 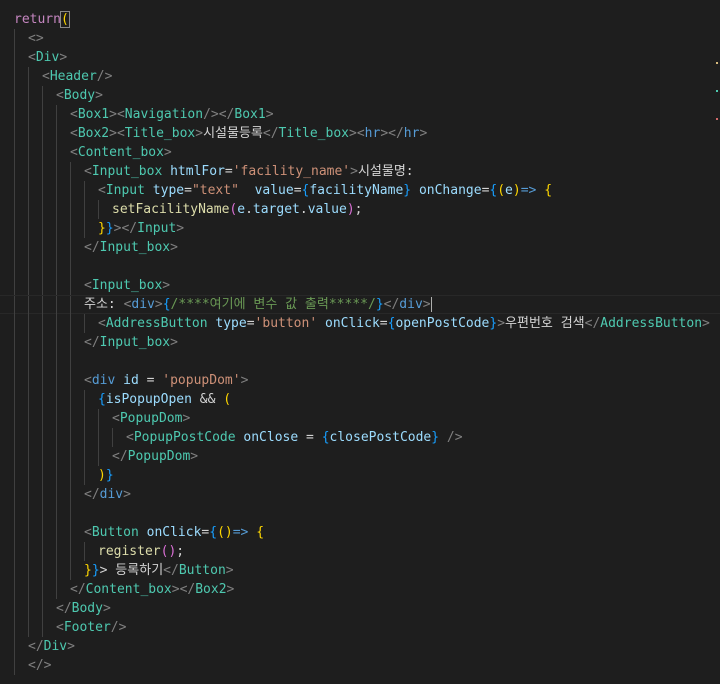 What do you see at coordinates (151, 418) in the screenshot?
I see `code-text: <PopupDom>` at bounding box center [151, 418].